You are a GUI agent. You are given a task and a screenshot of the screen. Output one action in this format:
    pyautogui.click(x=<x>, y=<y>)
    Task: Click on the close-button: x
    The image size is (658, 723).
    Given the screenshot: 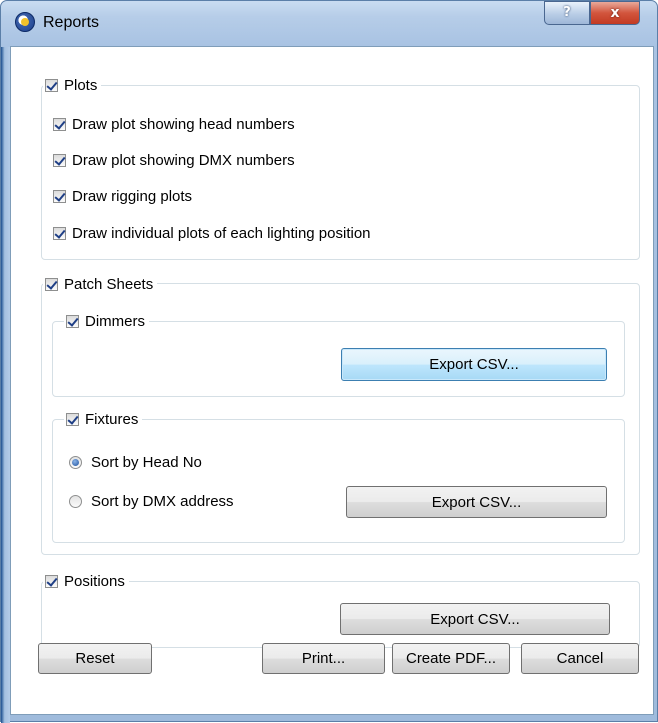 What is the action you would take?
    pyautogui.click(x=615, y=13)
    